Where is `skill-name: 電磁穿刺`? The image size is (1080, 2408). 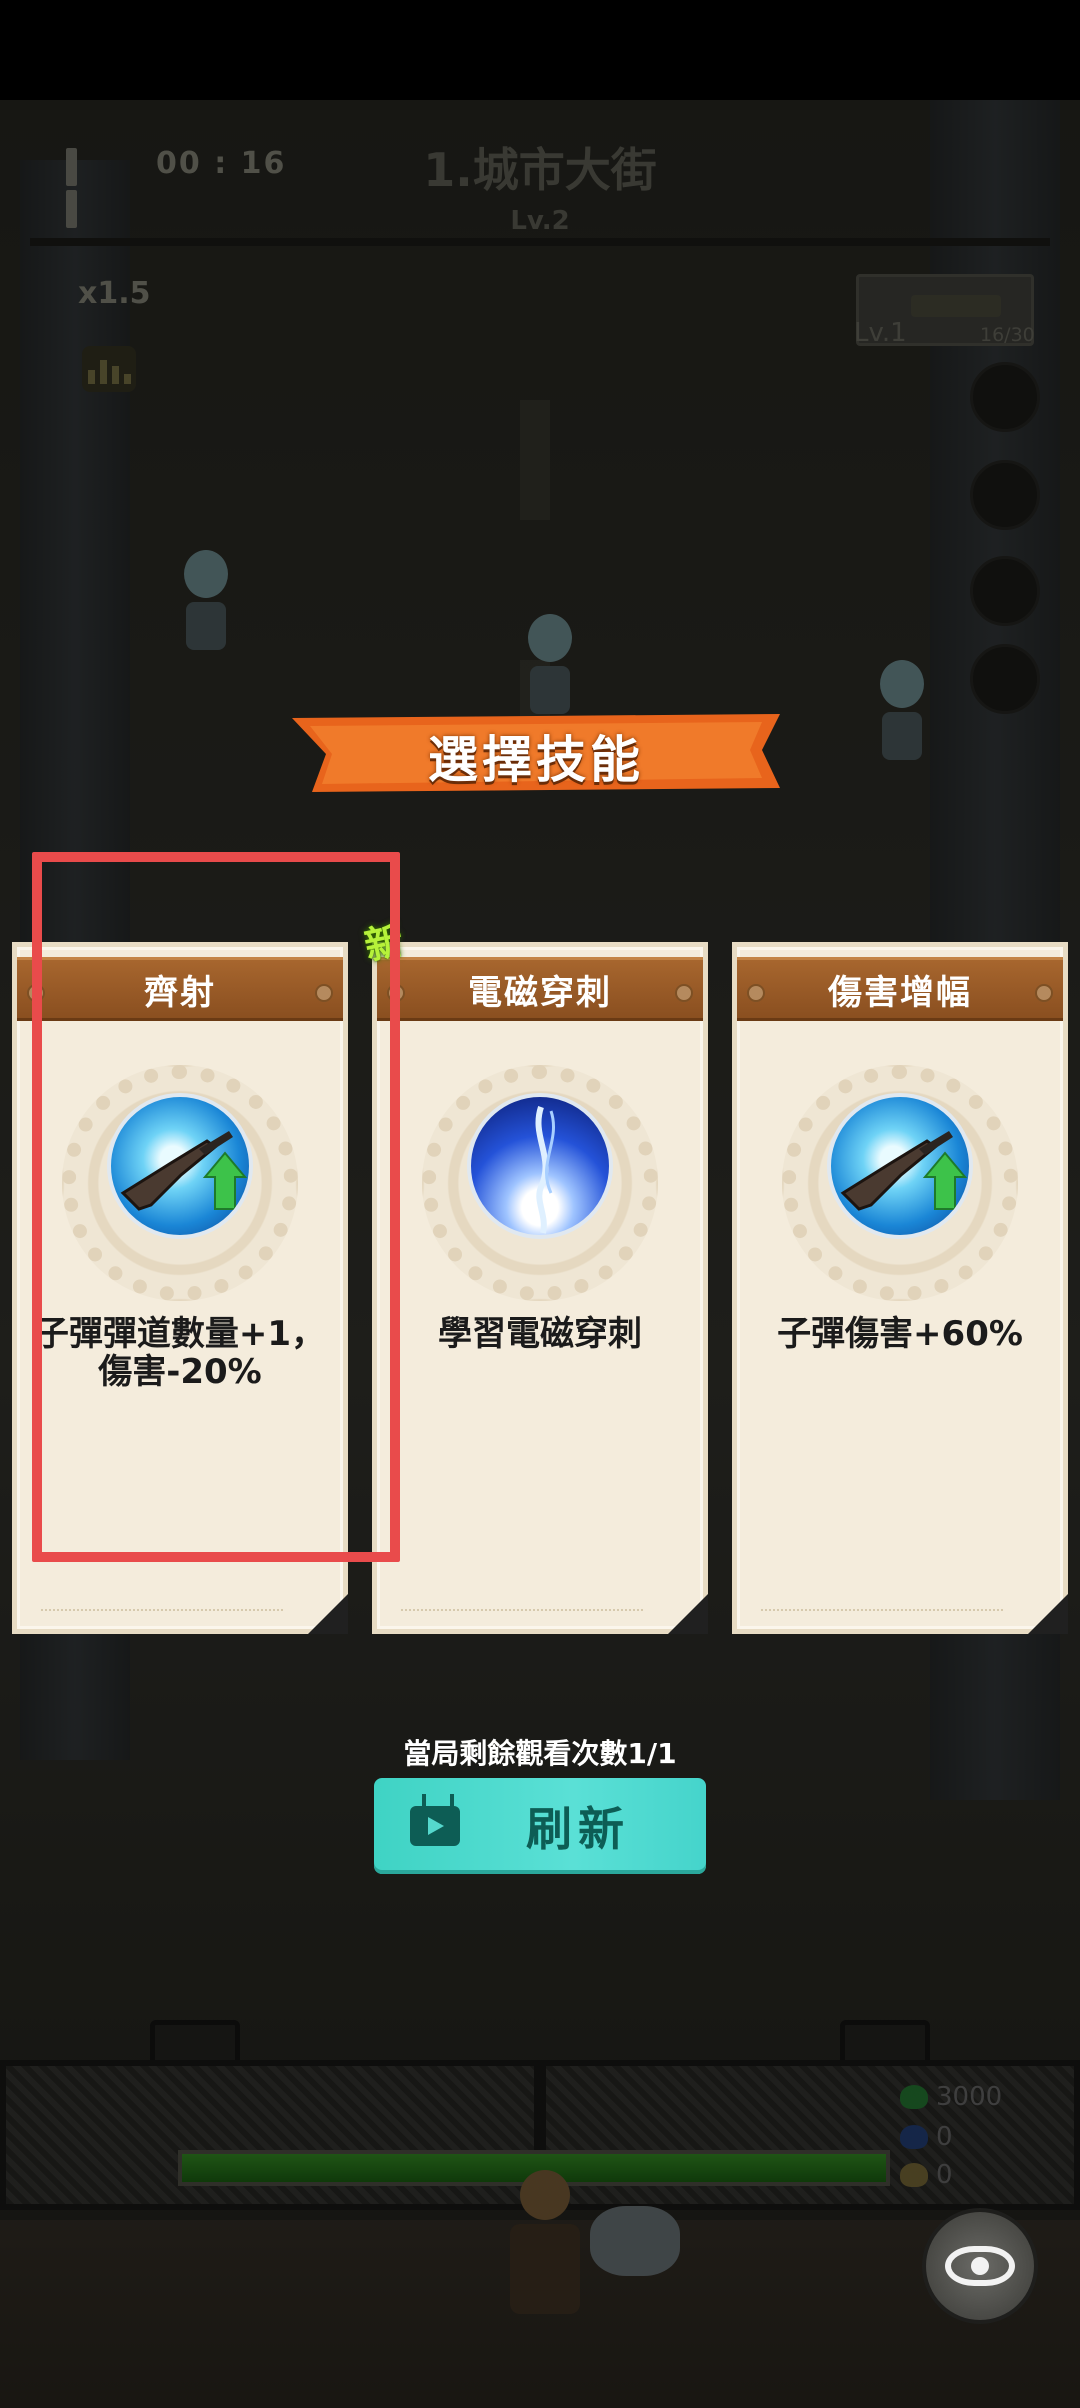
skill-name: 電磁穿刺 is located at coordinates (540, 992).